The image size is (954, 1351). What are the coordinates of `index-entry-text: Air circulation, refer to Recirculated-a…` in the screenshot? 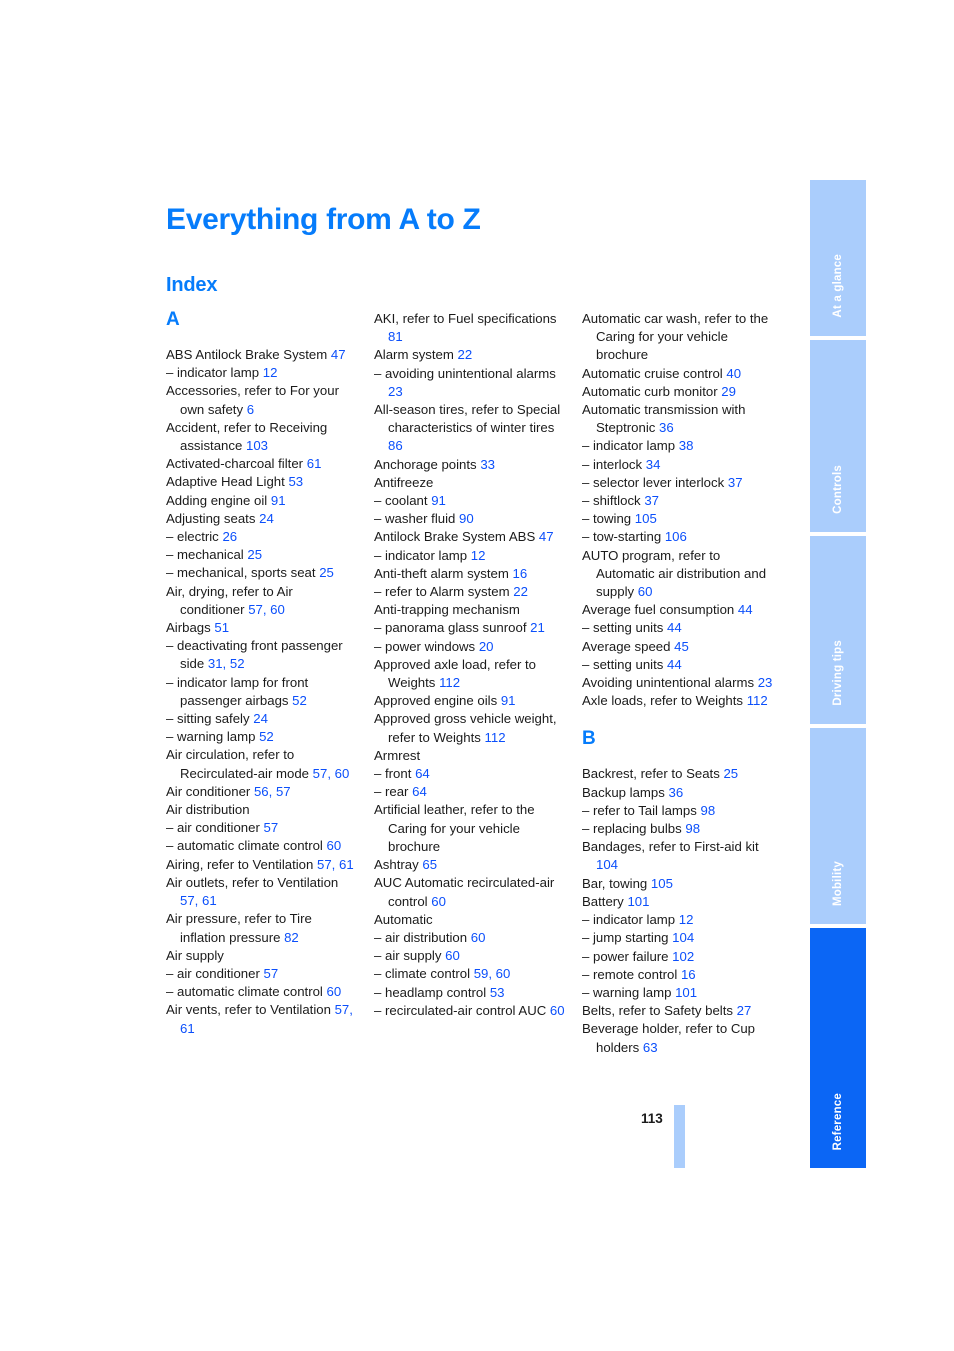 It's located at (239, 764).